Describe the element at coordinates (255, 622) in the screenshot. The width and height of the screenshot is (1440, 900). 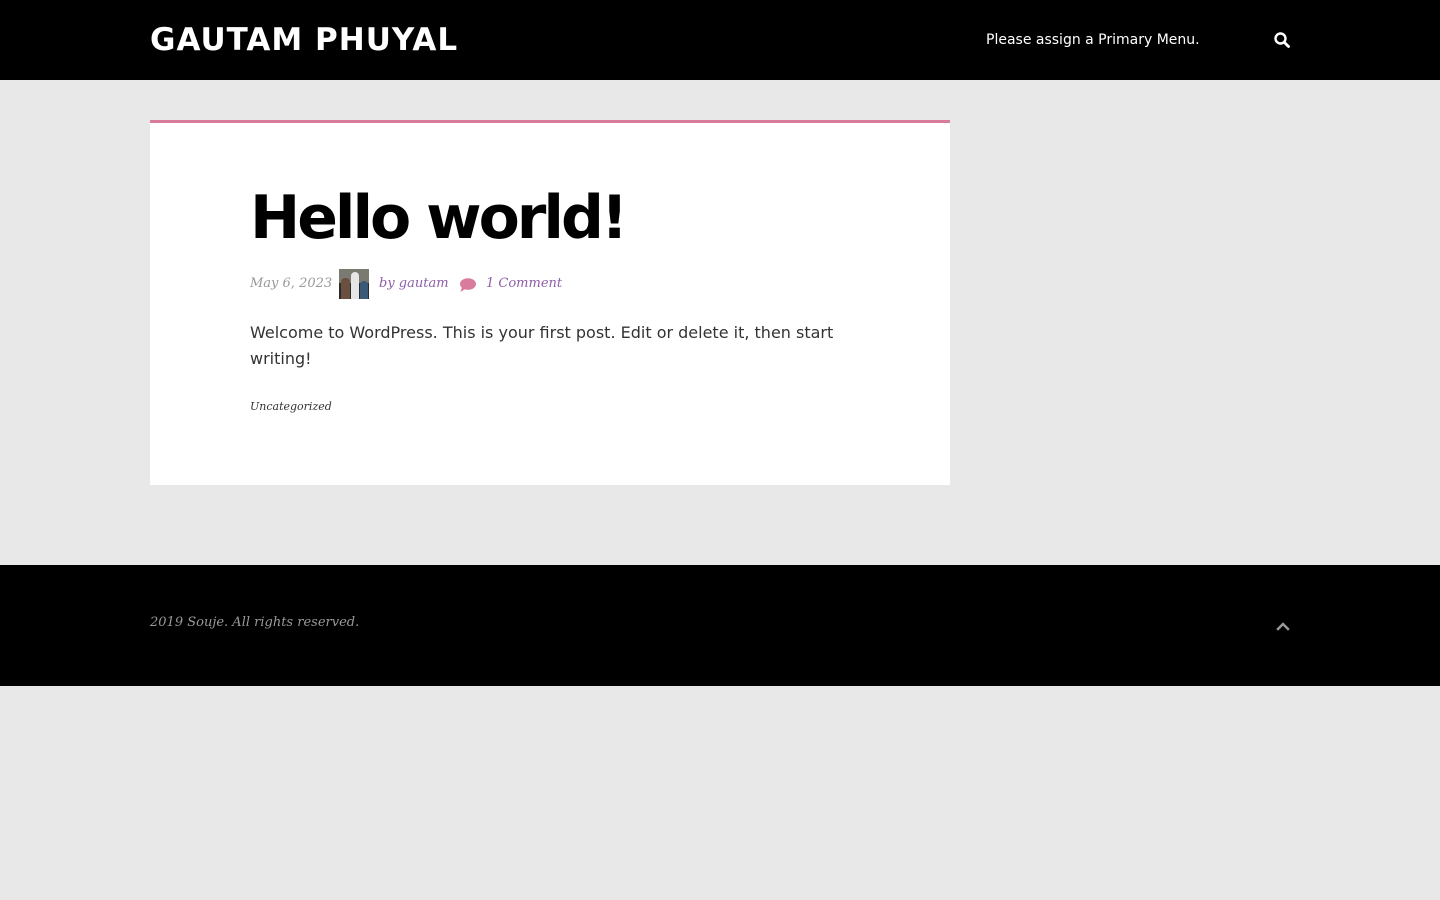
I see `copyright-text: 2019 Souje. All rights reserved.` at that location.